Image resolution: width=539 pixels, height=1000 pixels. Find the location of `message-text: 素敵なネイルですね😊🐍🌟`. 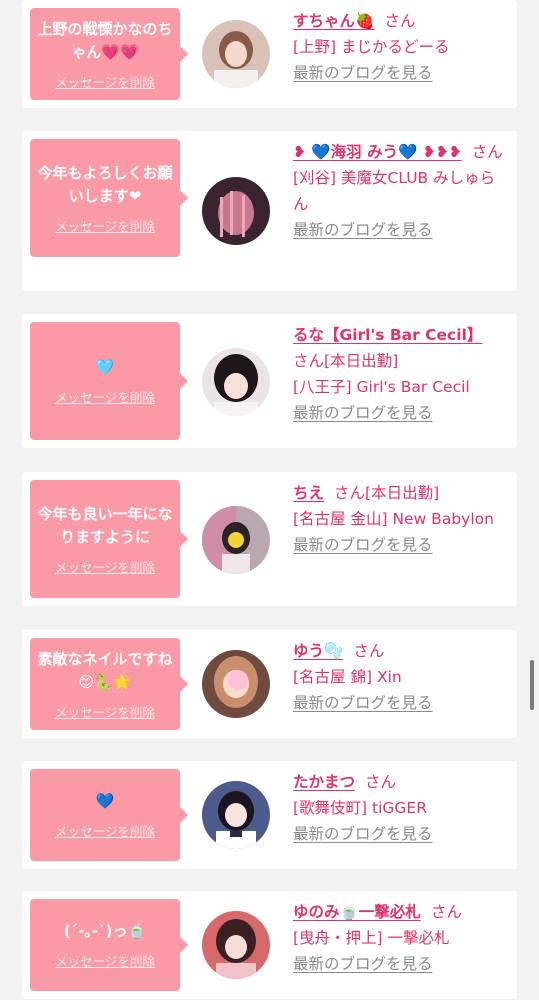

message-text: 素敵なネイルですね😊🐍🌟 is located at coordinates (105, 670).